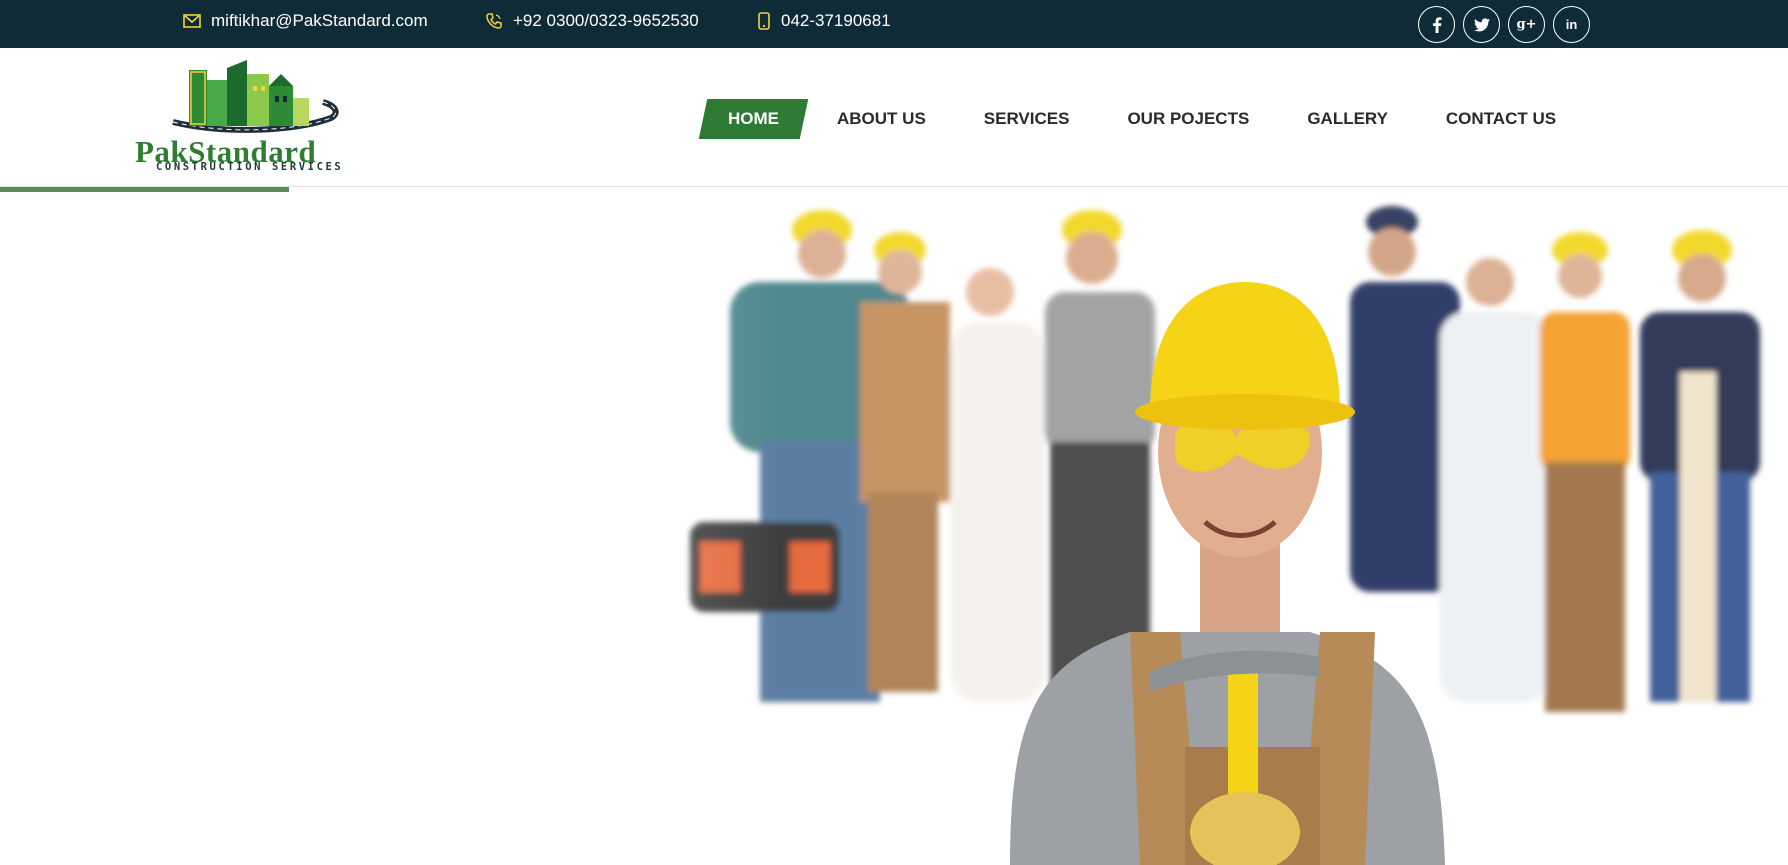  I want to click on nav-home: HOME, so click(753, 119).